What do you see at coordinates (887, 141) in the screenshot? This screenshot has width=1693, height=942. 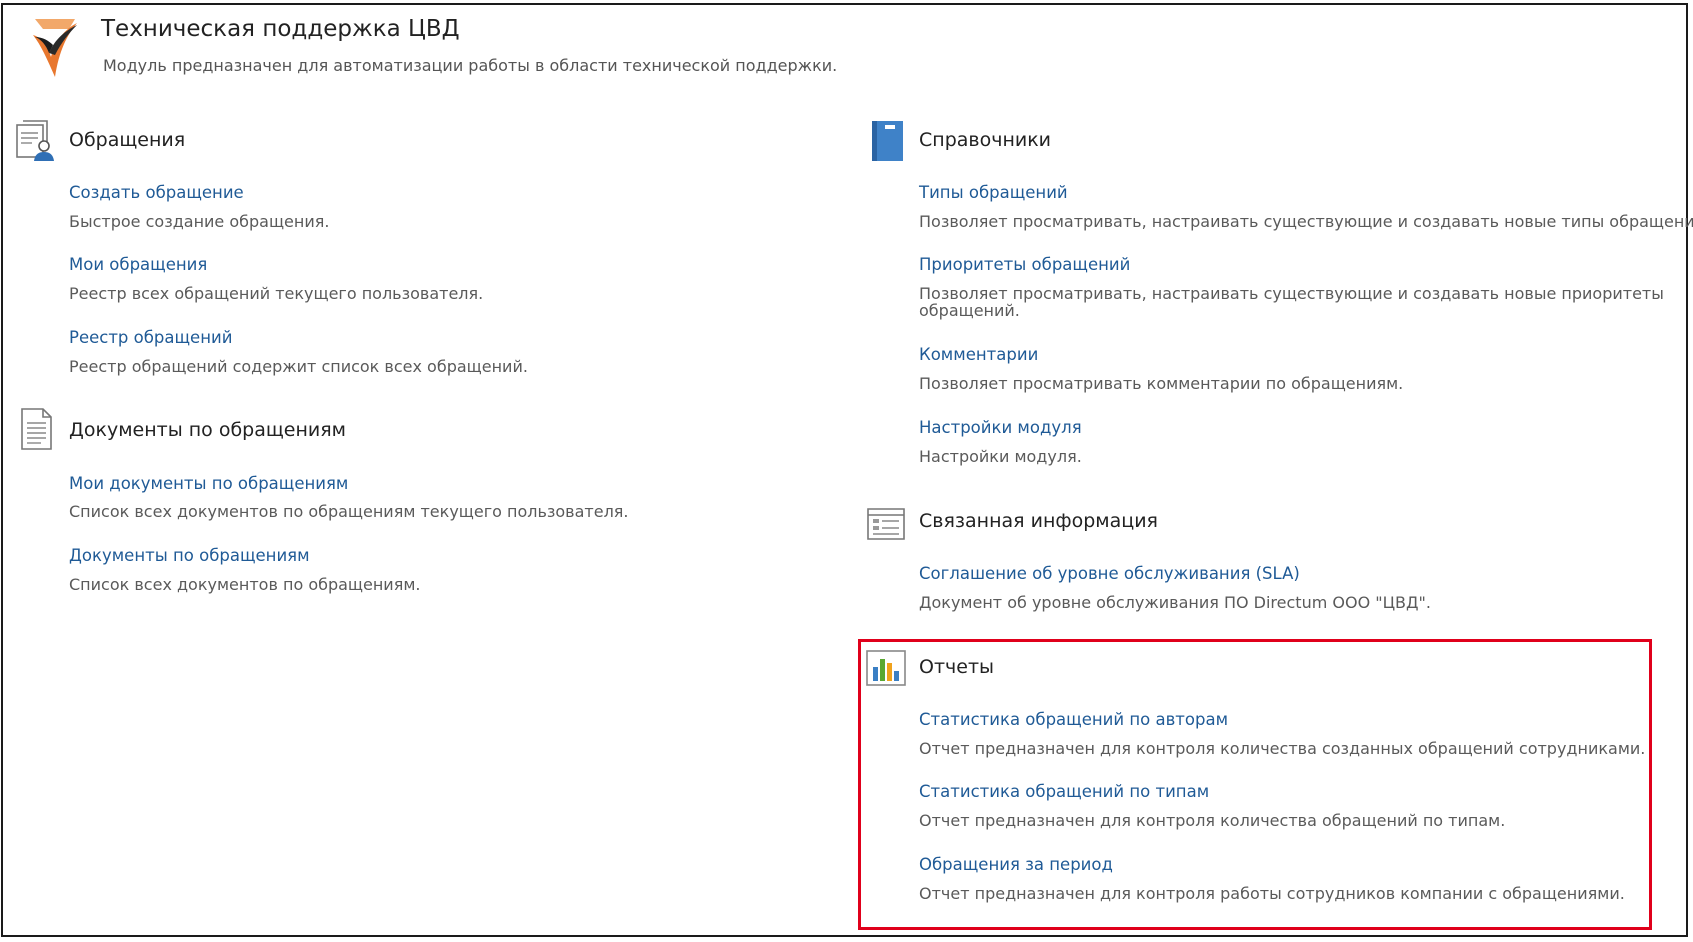 I see `book-icon` at bounding box center [887, 141].